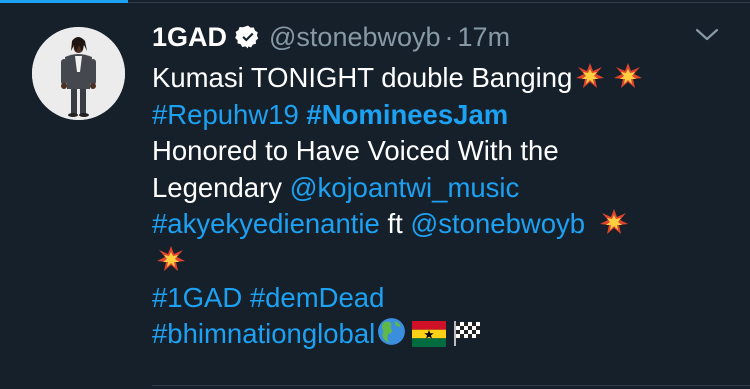 The width and height of the screenshot is (750, 389). What do you see at coordinates (395, 224) in the screenshot?
I see `text-segment: ft` at bounding box center [395, 224].